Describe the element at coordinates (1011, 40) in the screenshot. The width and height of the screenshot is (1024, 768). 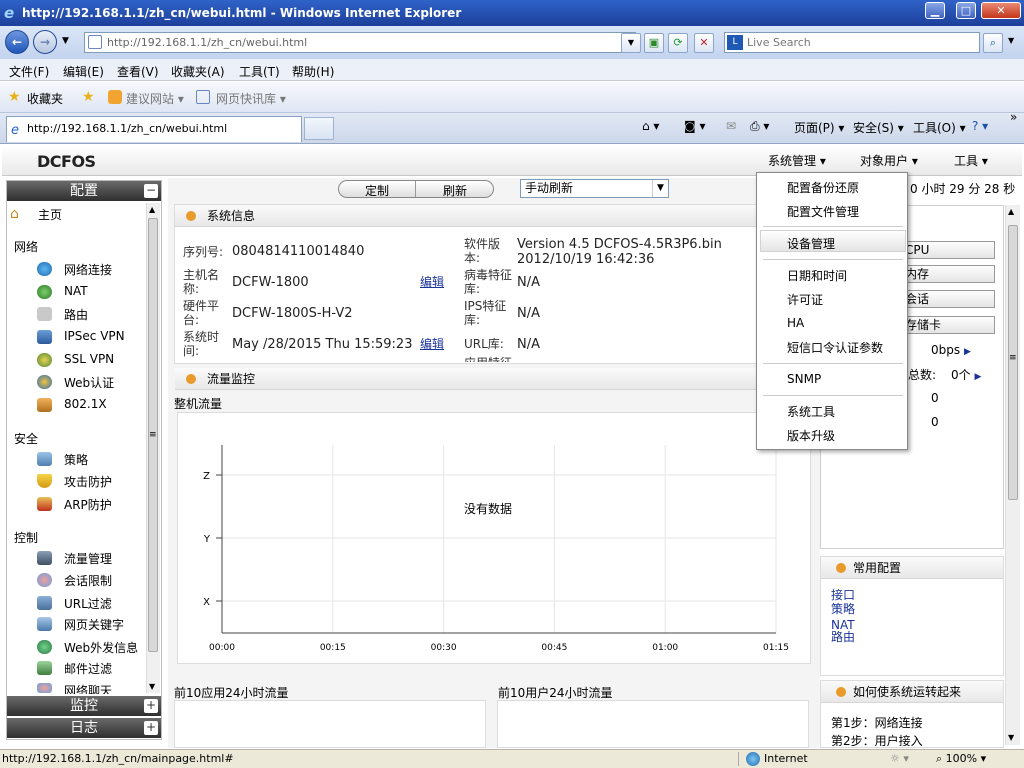
I see `search-options-icon: ▼` at that location.